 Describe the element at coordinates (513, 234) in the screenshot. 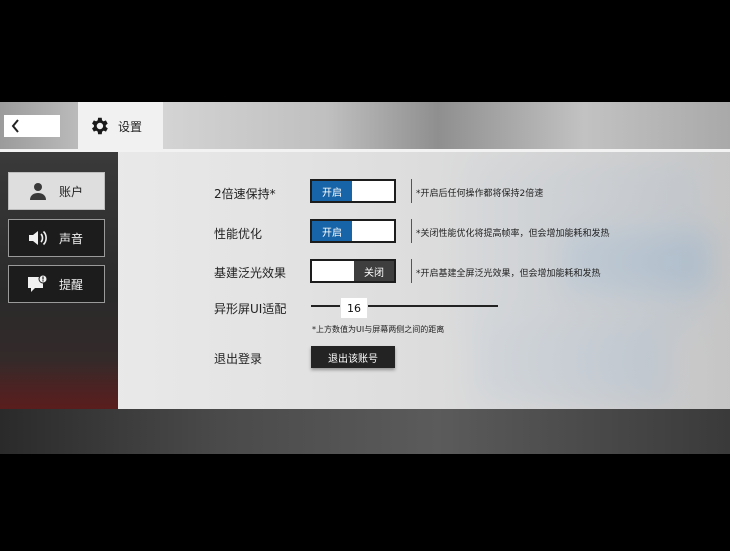

I see `perf-opt-desc: *关闭性能优化将提高帧率，但会增加能耗和发热` at that location.